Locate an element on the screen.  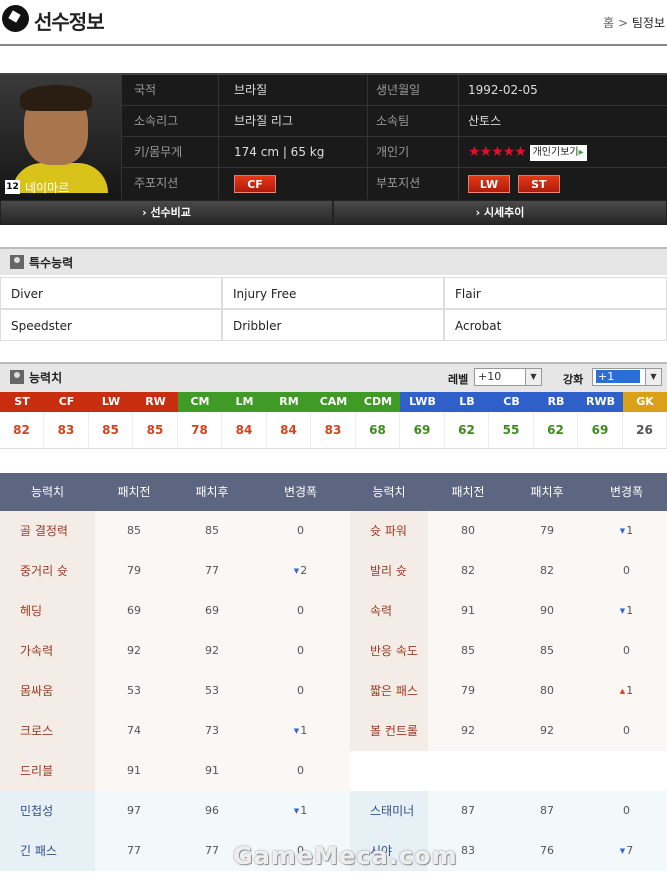
stat-name: 짧은 패스 is located at coordinates (389, 691).